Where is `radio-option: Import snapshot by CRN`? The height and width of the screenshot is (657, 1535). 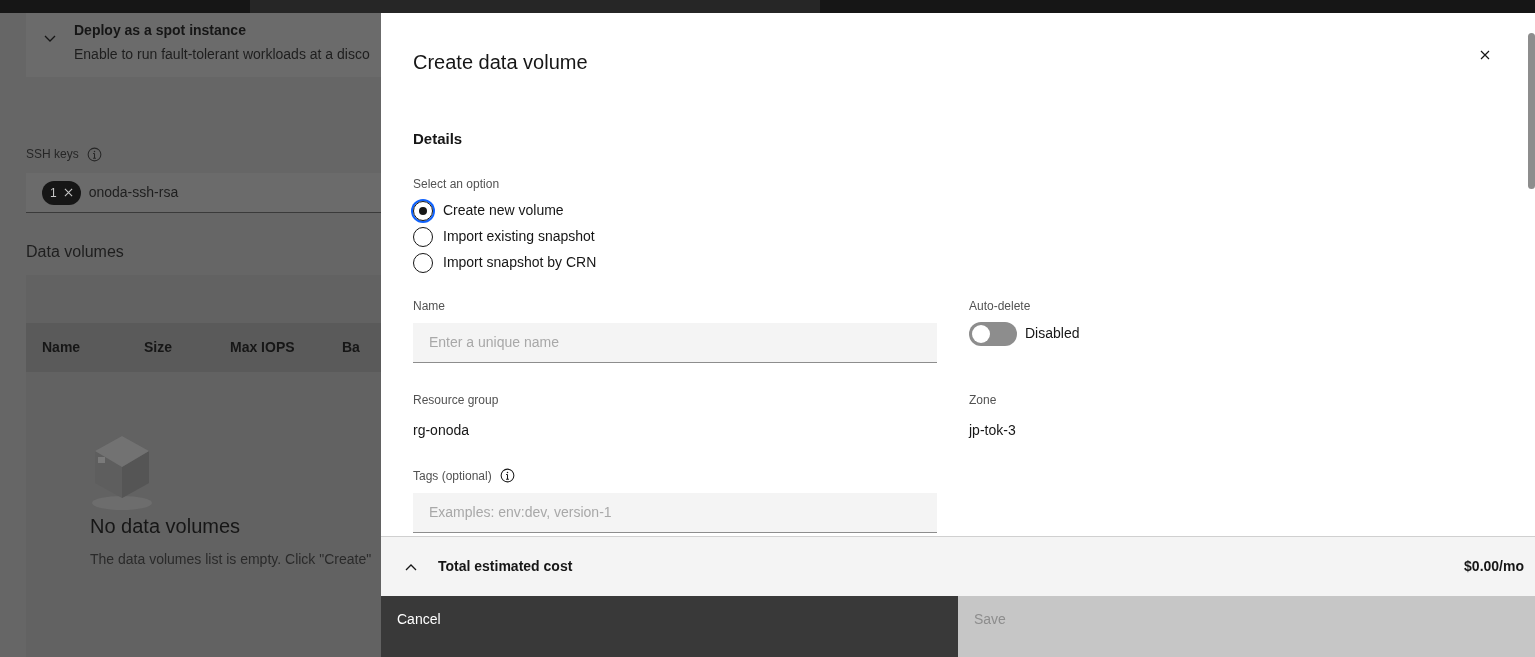 radio-option: Import snapshot by CRN is located at coordinates (958, 262).